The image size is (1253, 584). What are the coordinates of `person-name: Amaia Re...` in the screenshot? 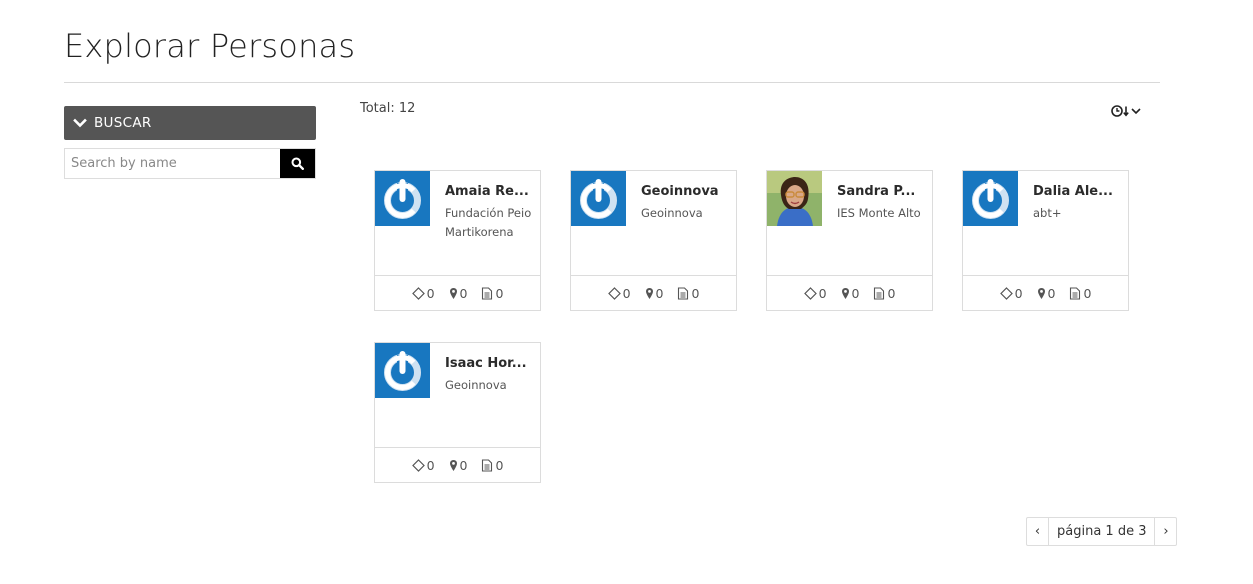 It's located at (490, 191).